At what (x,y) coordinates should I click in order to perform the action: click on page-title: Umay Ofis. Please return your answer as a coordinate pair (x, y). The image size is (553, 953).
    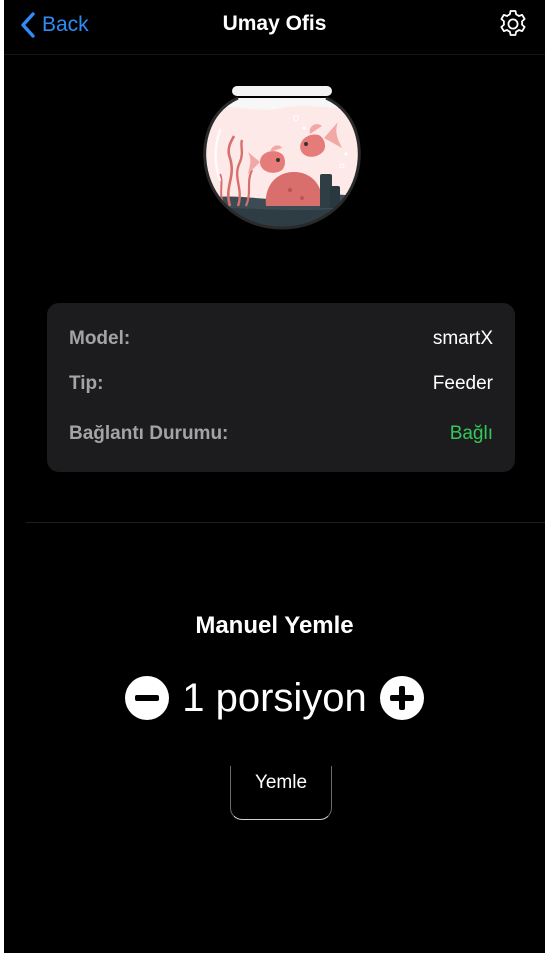
    Looking at the image, I should click on (274, 23).